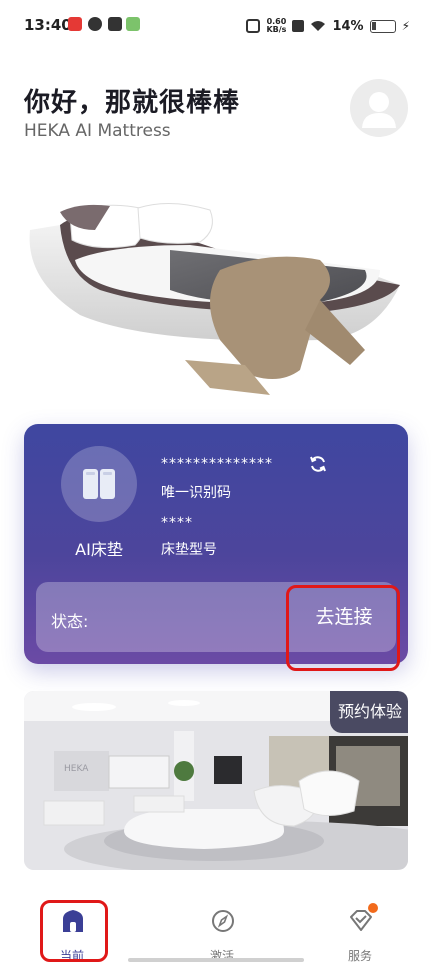 The image size is (432, 964). I want to click on tab-current-label: 当前, so click(71, 956).